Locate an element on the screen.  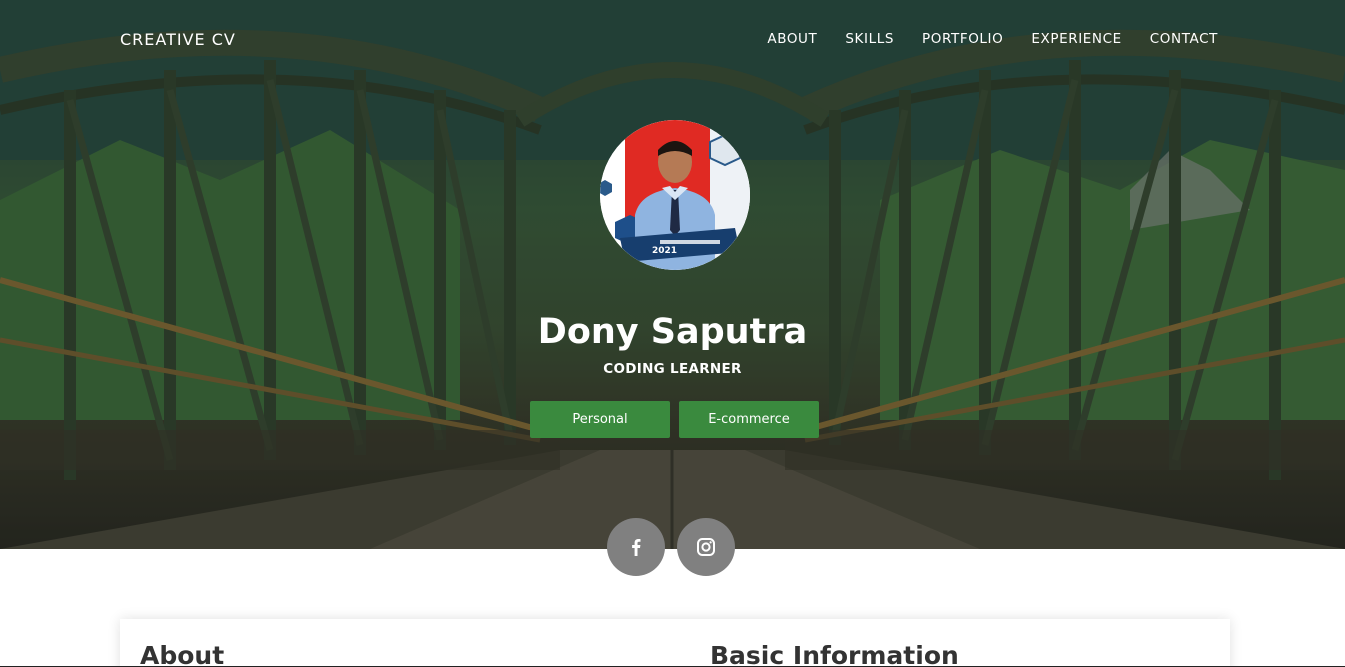
profile-name: Dony Saputra is located at coordinates (672, 332).